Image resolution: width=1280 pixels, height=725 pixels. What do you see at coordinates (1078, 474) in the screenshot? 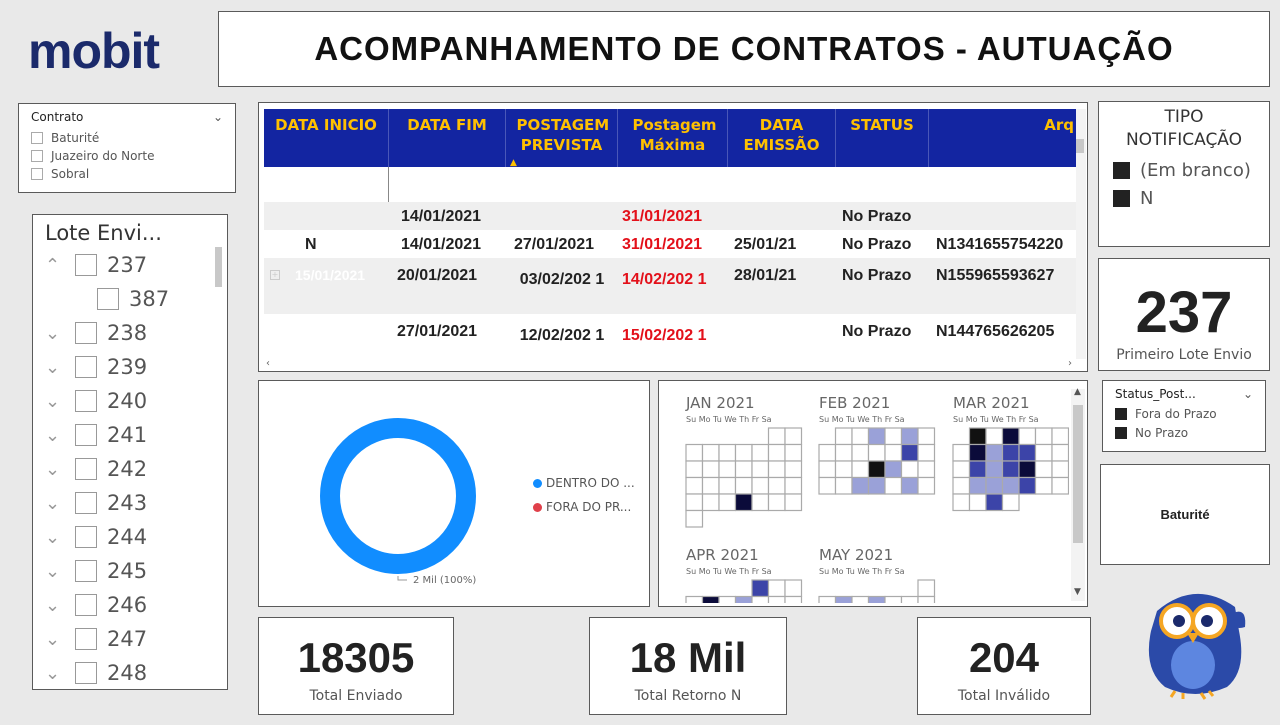
I see `calendar-scroll-thumb` at bounding box center [1078, 474].